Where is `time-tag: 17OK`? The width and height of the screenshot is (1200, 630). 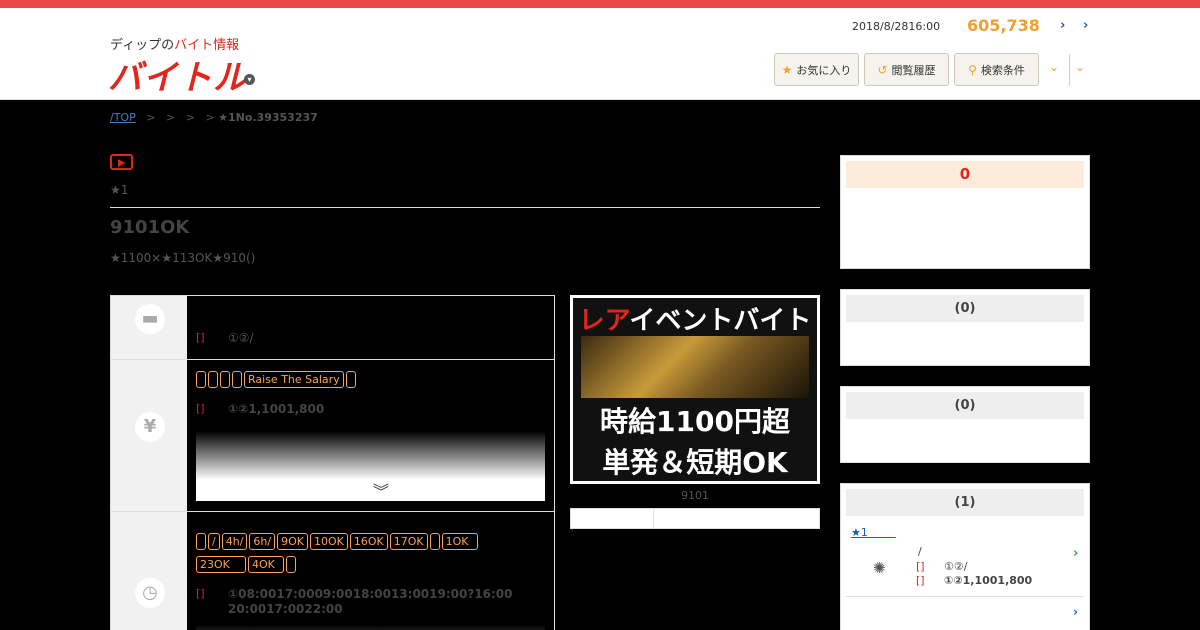
time-tag: 17OK is located at coordinates (408, 541).